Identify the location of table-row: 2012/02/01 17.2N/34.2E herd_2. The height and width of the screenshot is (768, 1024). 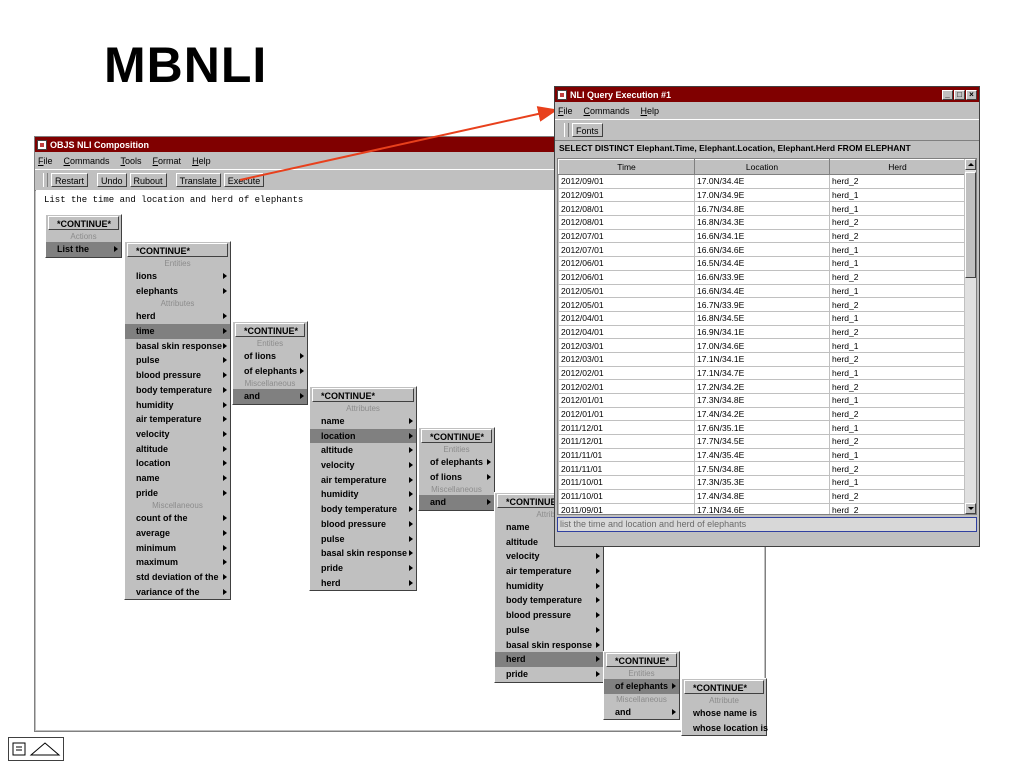
(762, 386).